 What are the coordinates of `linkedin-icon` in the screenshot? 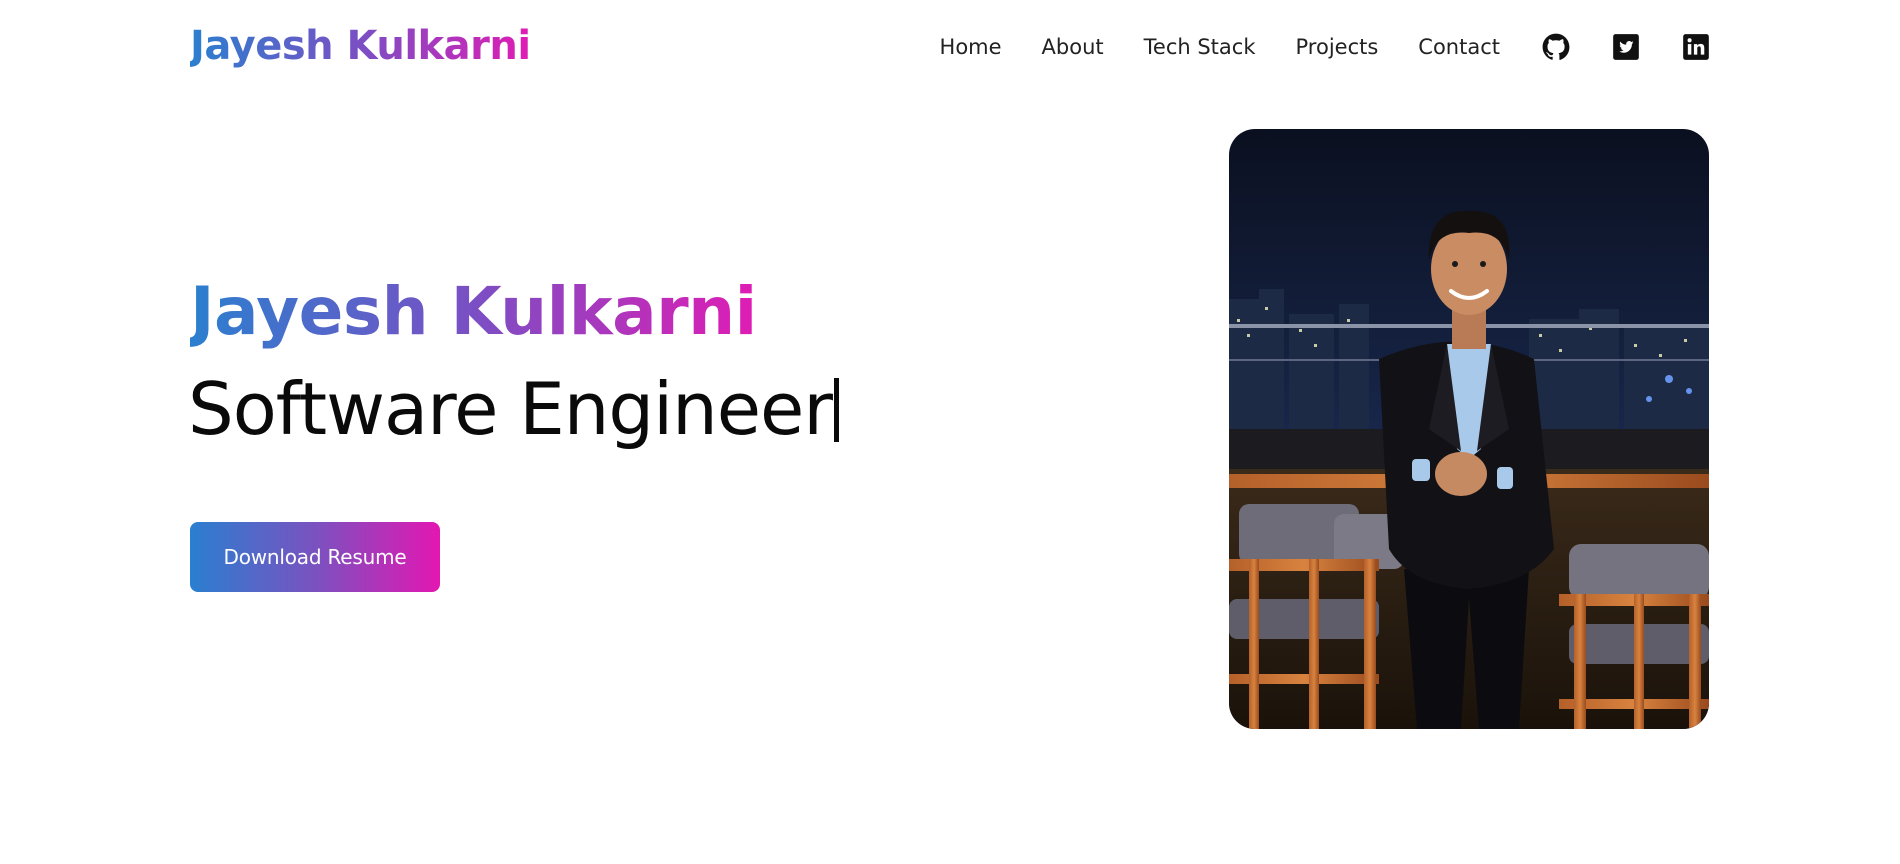 It's located at (1696, 47).